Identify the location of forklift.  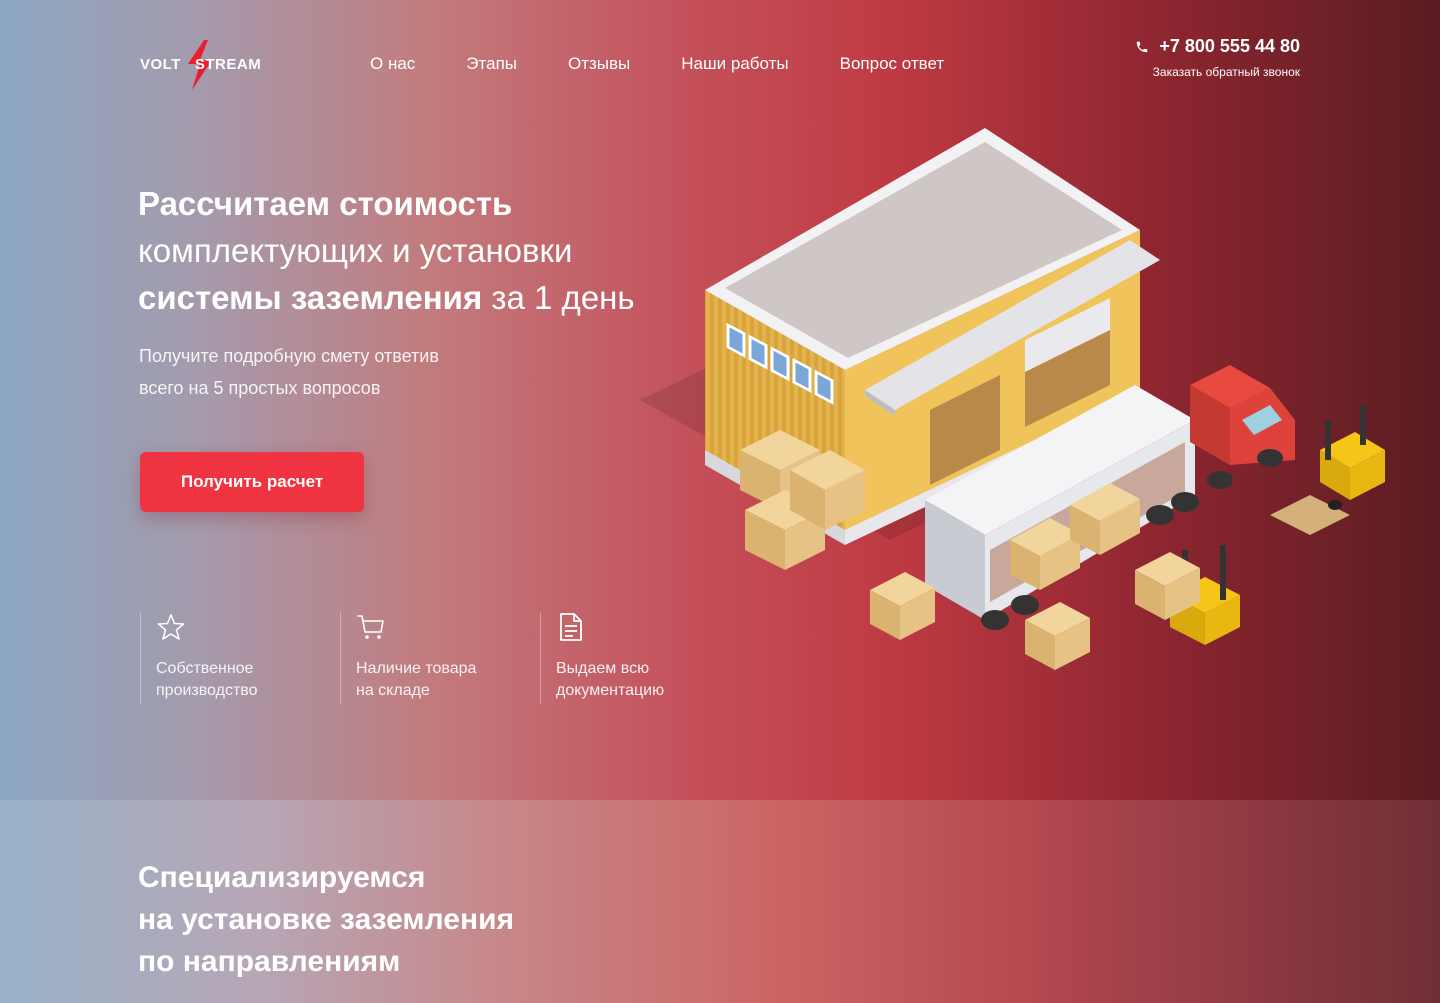
(1187, 595).